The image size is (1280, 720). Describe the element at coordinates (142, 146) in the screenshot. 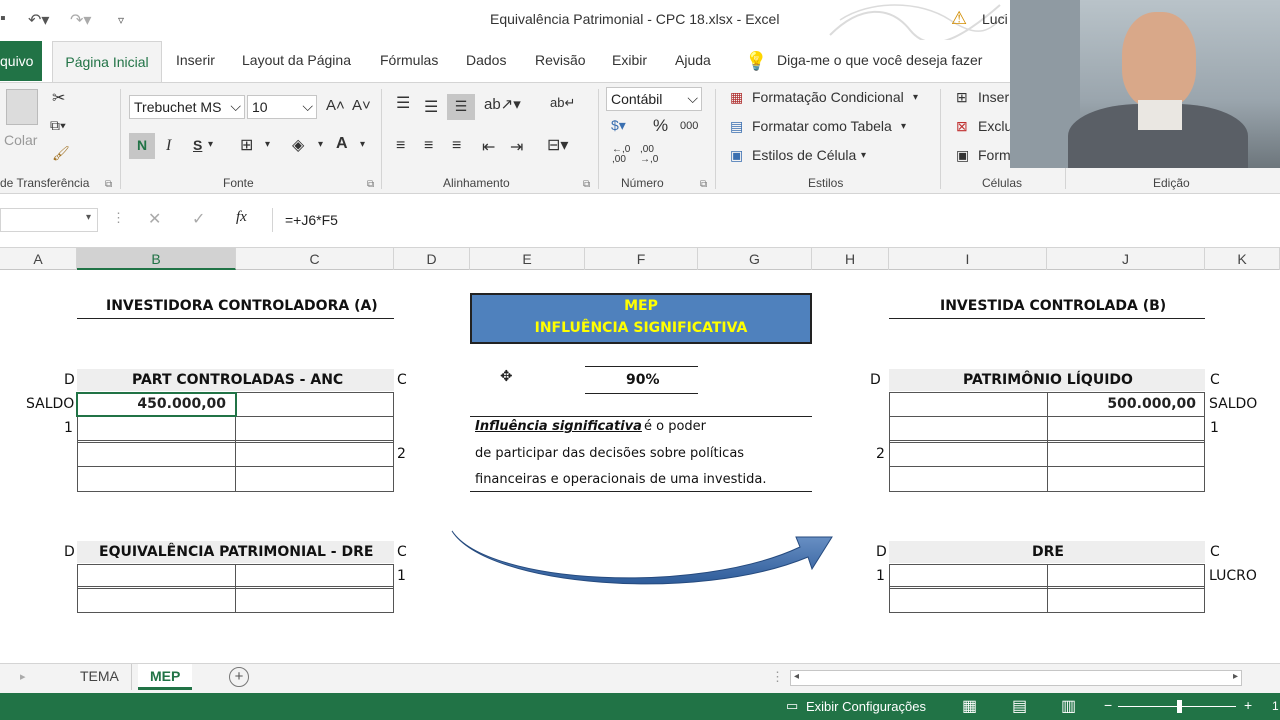

I see `bold-button: N` at that location.